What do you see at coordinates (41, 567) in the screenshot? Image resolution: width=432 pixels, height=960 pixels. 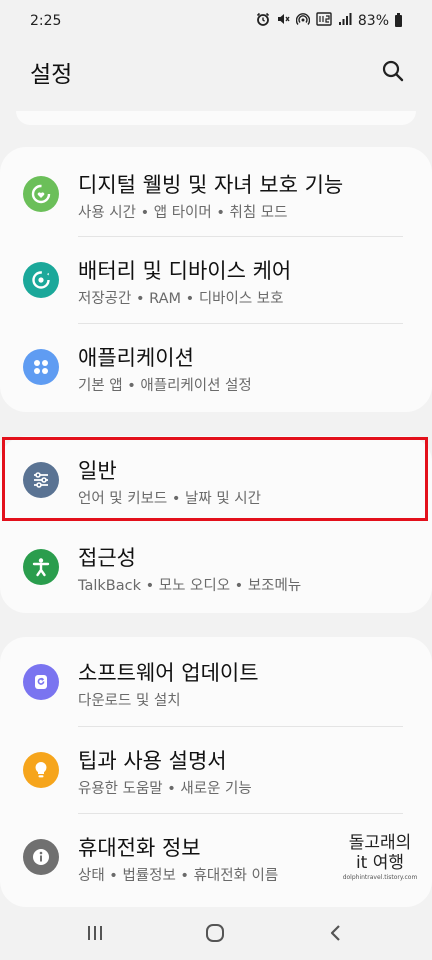 I see `accessibility-icon` at bounding box center [41, 567].